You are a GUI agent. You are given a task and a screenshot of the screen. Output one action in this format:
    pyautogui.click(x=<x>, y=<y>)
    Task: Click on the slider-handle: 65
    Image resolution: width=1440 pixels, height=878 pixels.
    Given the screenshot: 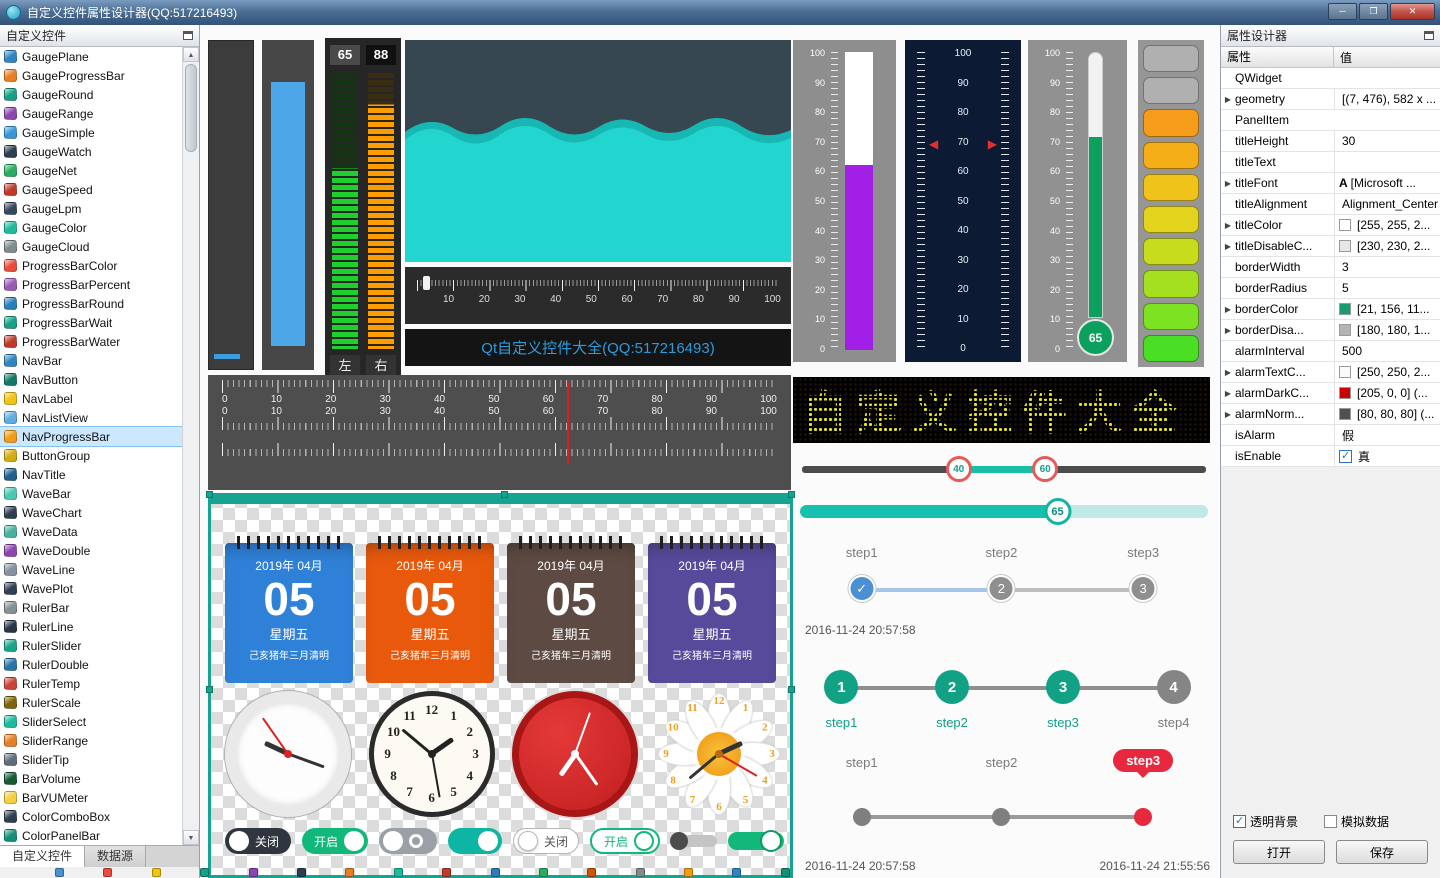 What is the action you would take?
    pyautogui.click(x=1058, y=511)
    